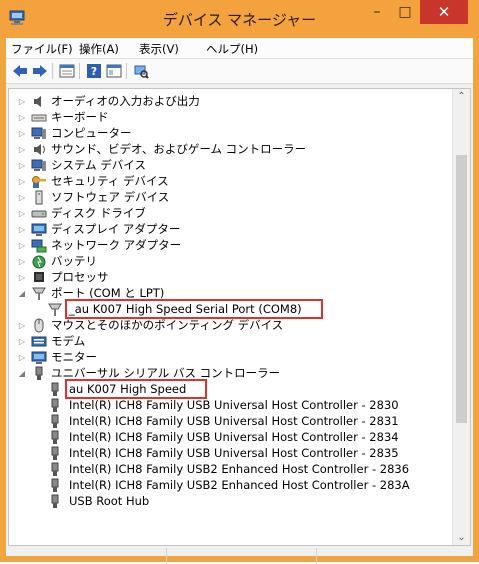 The height and width of the screenshot is (564, 479). Describe the element at coordinates (229, 165) in the screenshot. I see `tree-item-system: ▷ システム デバイス` at that location.